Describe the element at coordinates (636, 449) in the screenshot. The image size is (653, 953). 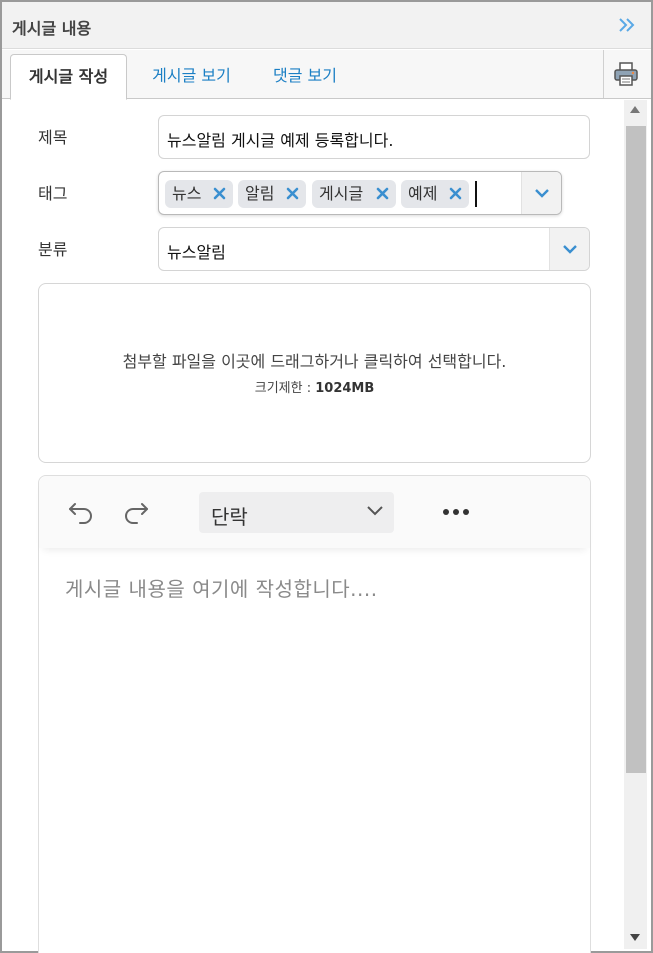
I see `scroll-thumb` at that location.